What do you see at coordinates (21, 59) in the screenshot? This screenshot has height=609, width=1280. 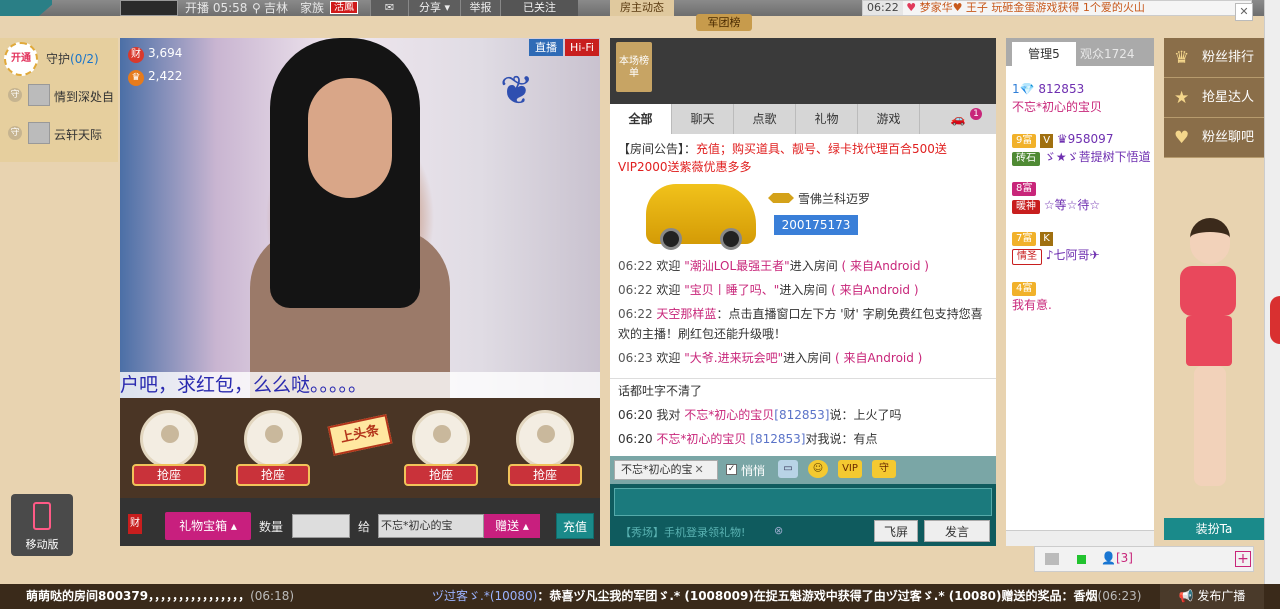 I see `guard-open-button: 开通` at bounding box center [21, 59].